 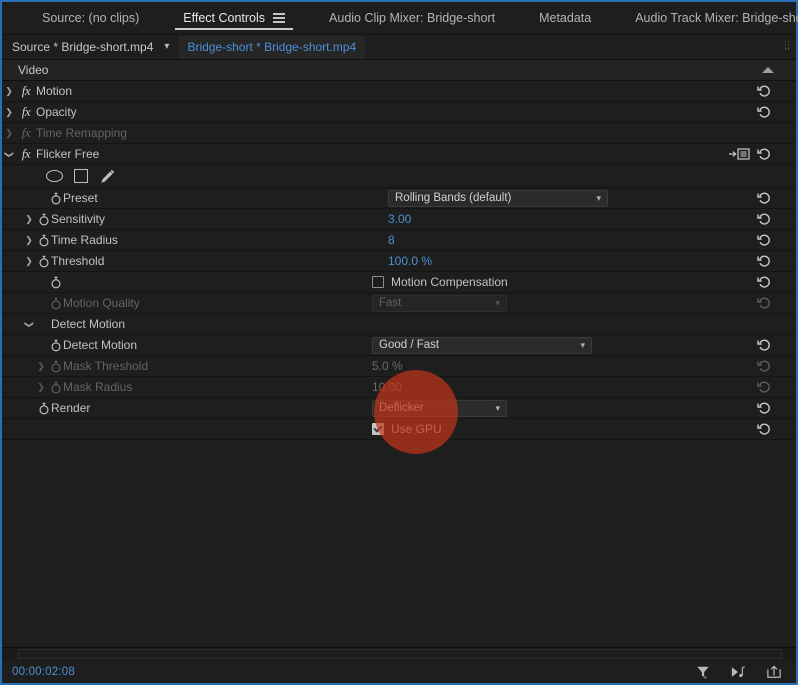 I want to click on param-row-preset: Preset Rolling Bands (default) ▾, so click(x=399, y=198).